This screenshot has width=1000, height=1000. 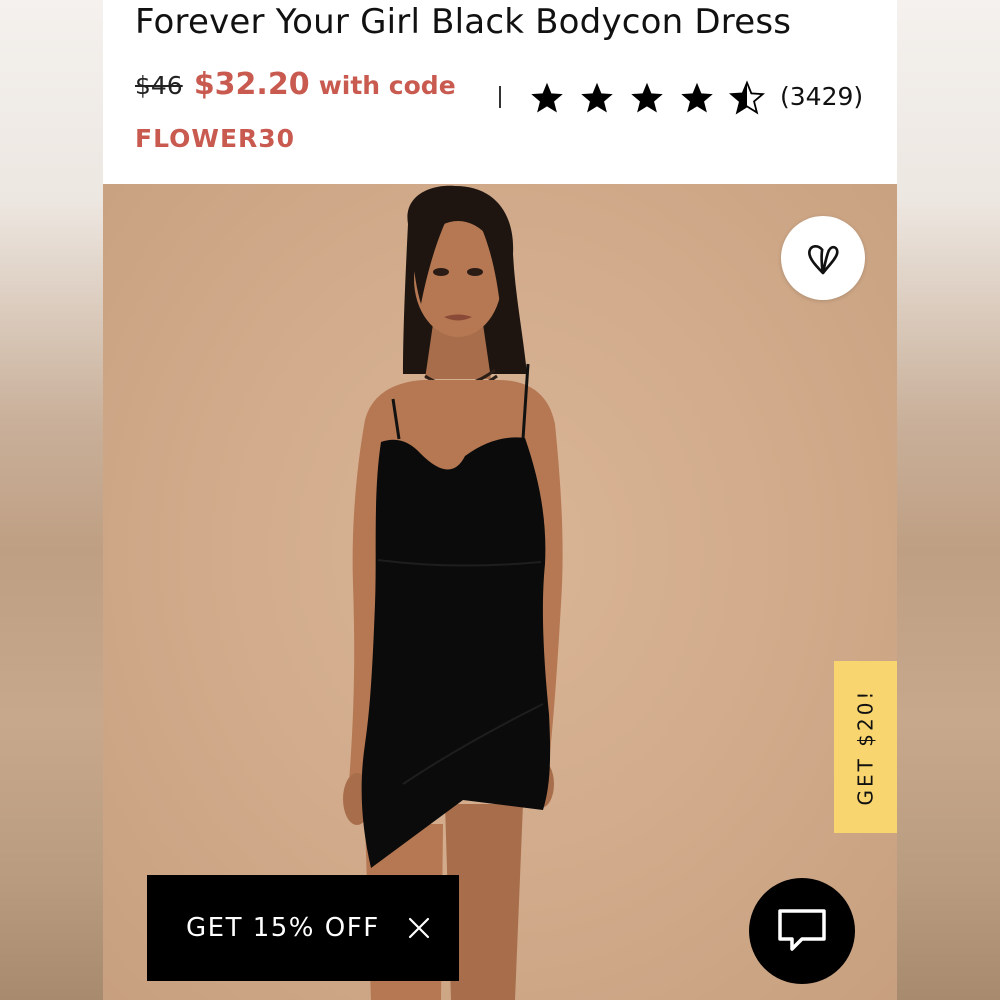 What do you see at coordinates (251, 84) in the screenshot?
I see `sale-price: $32.20` at bounding box center [251, 84].